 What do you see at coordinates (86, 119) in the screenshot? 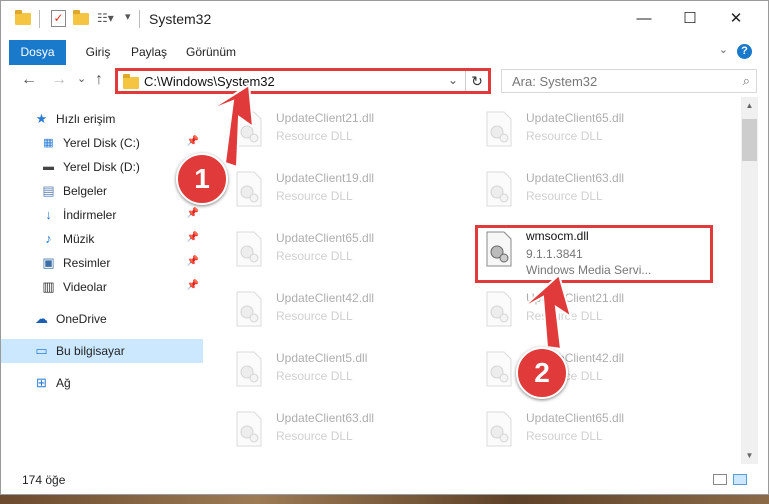
I see `sidebar-item-label: Hızlı erişim` at bounding box center [86, 119].